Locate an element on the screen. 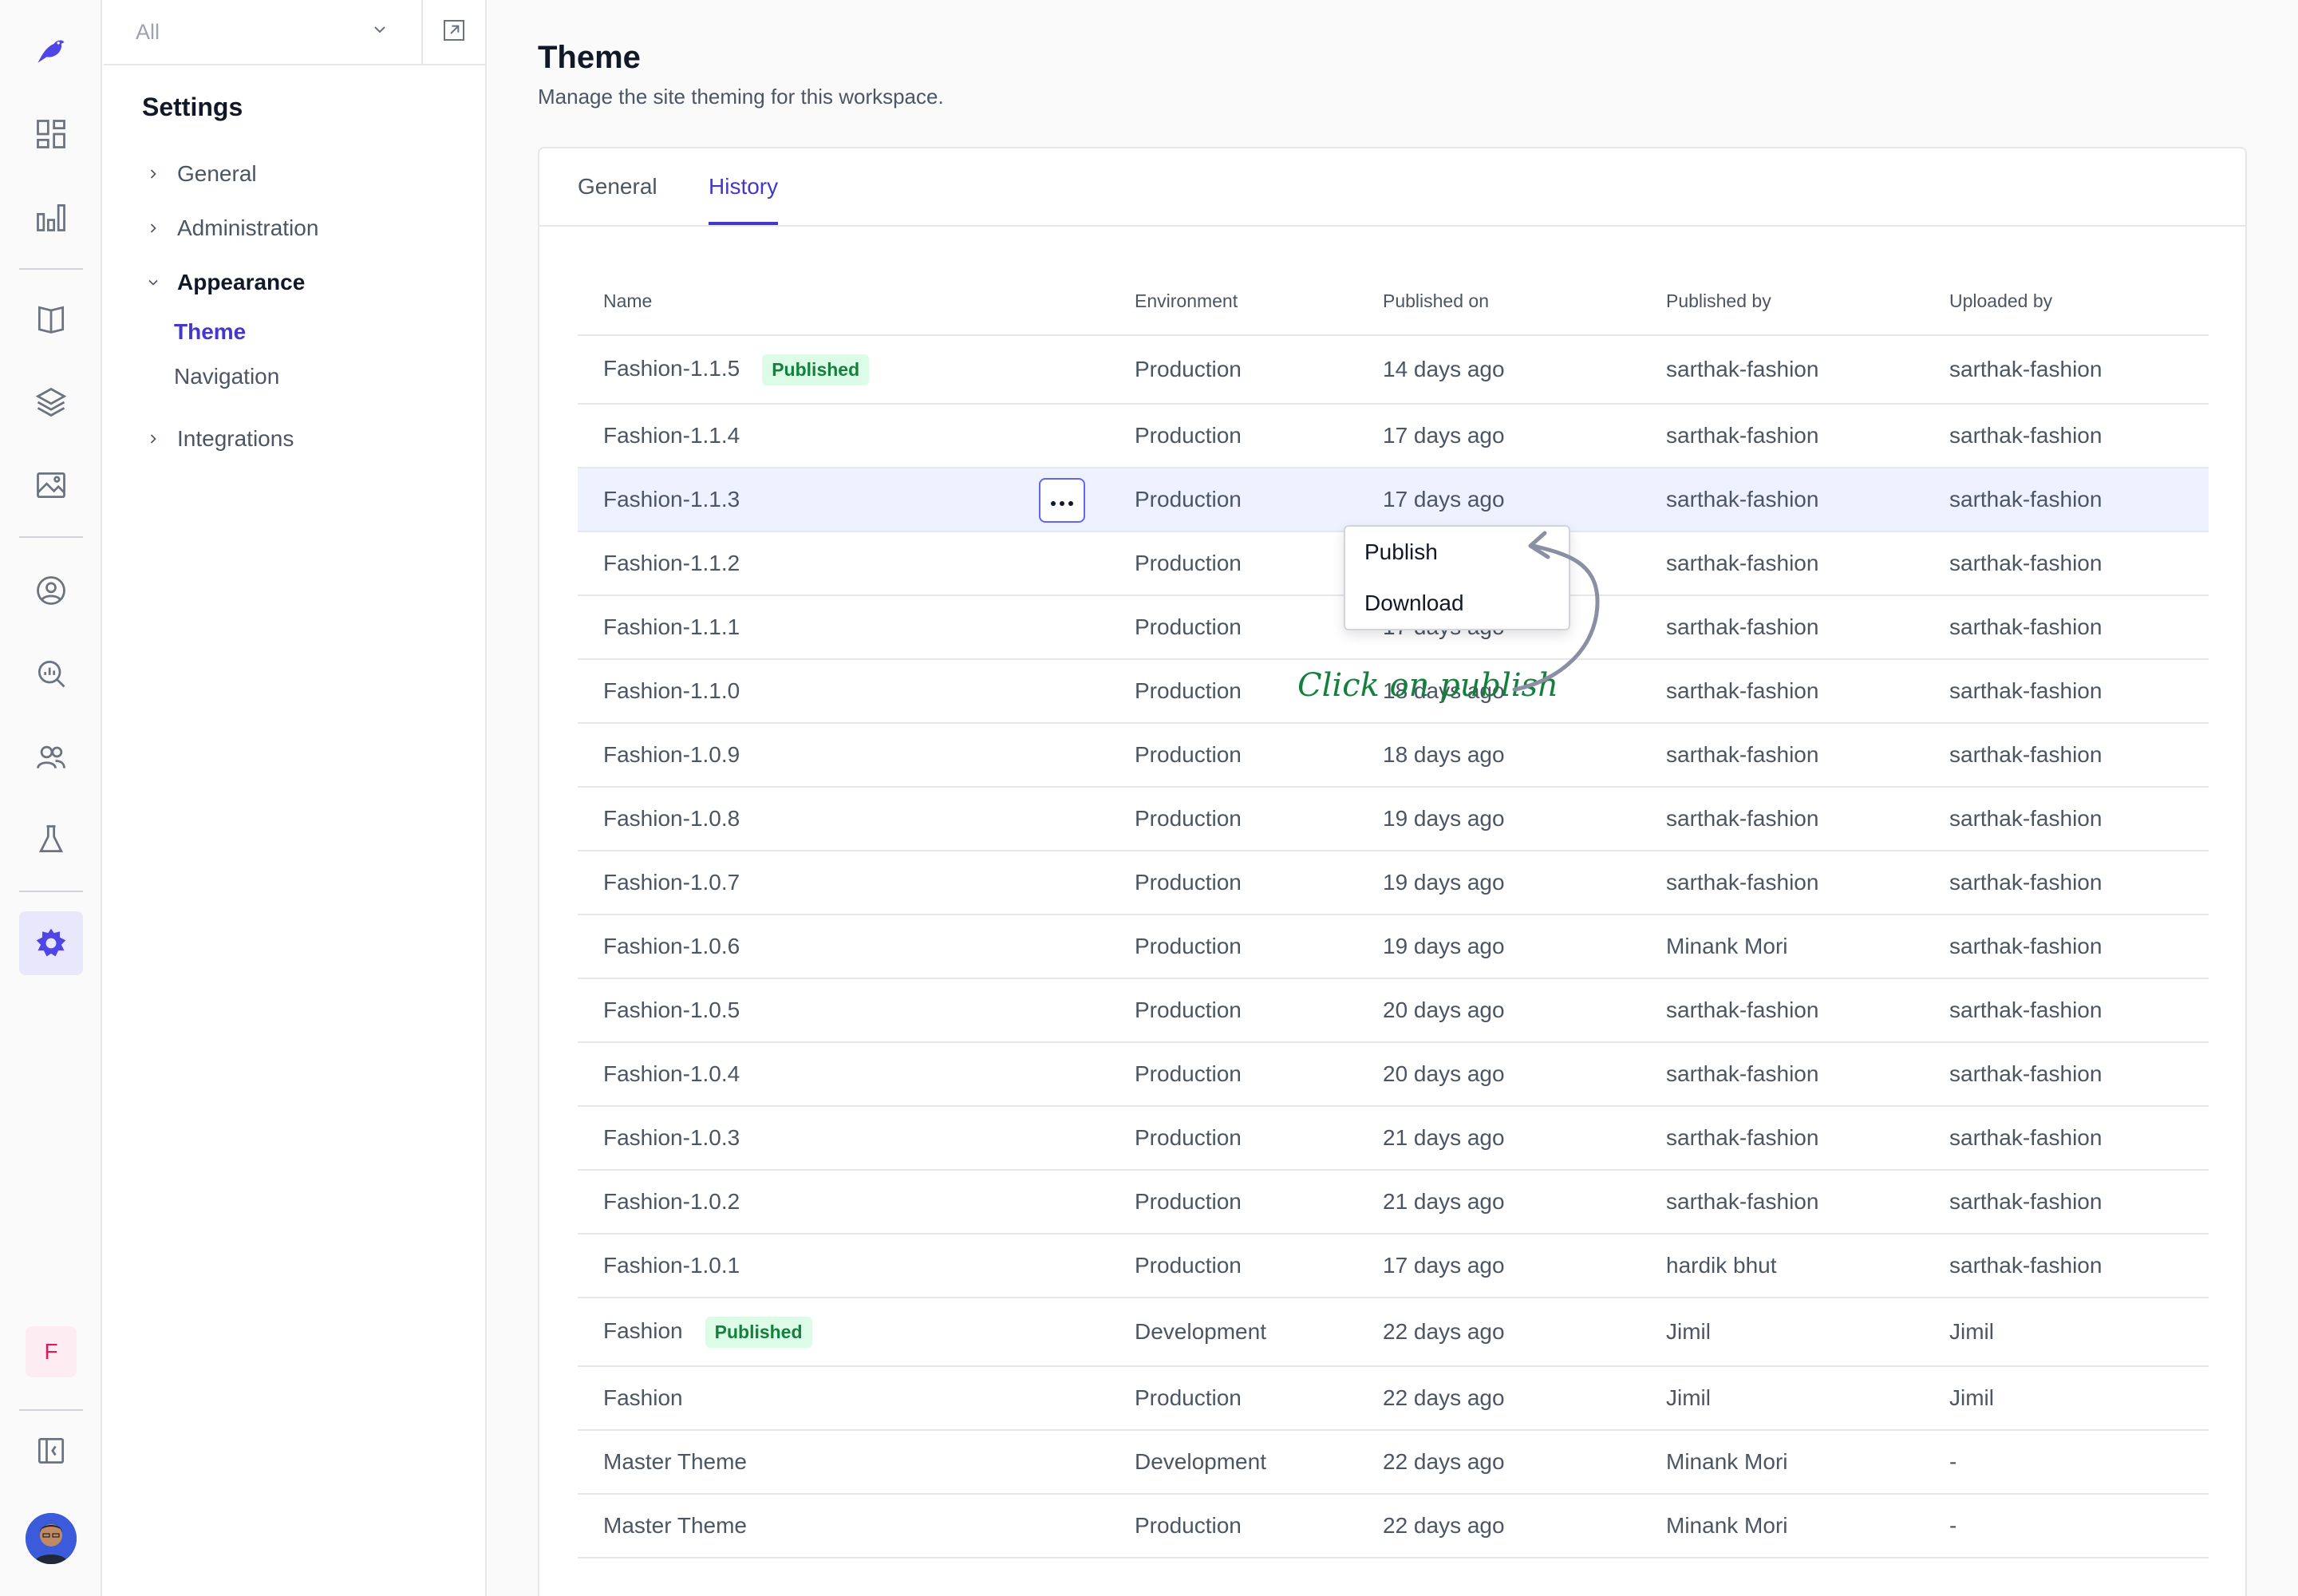 This screenshot has height=1596, width=2298. column-header-environment: Environment is located at coordinates (1233, 302).